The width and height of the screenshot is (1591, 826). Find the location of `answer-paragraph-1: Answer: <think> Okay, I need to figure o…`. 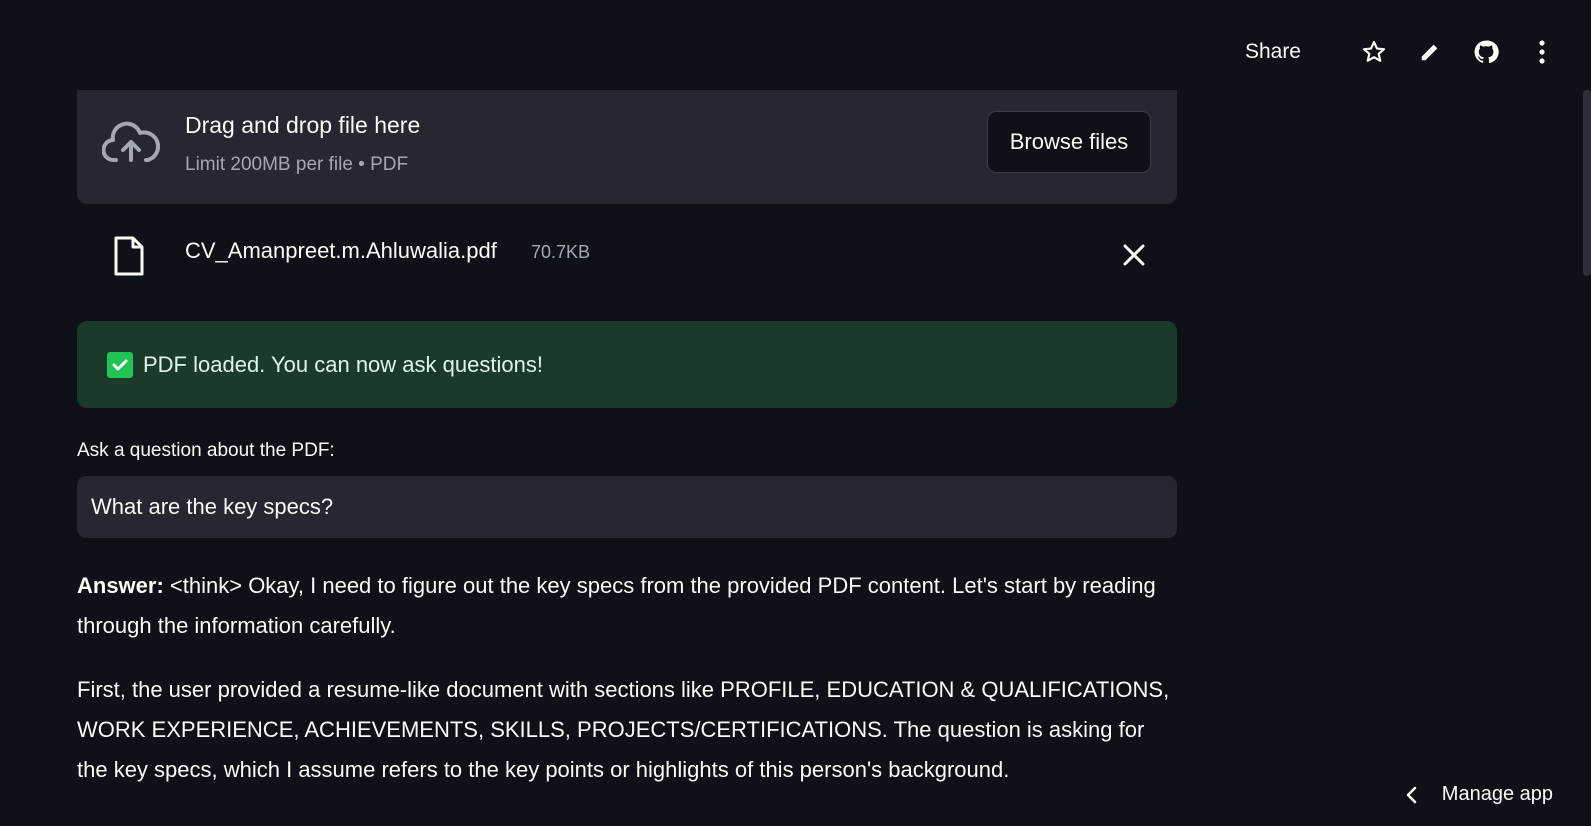

answer-paragraph-1: Answer: <think> Okay, I need to figure o… is located at coordinates (627, 606).